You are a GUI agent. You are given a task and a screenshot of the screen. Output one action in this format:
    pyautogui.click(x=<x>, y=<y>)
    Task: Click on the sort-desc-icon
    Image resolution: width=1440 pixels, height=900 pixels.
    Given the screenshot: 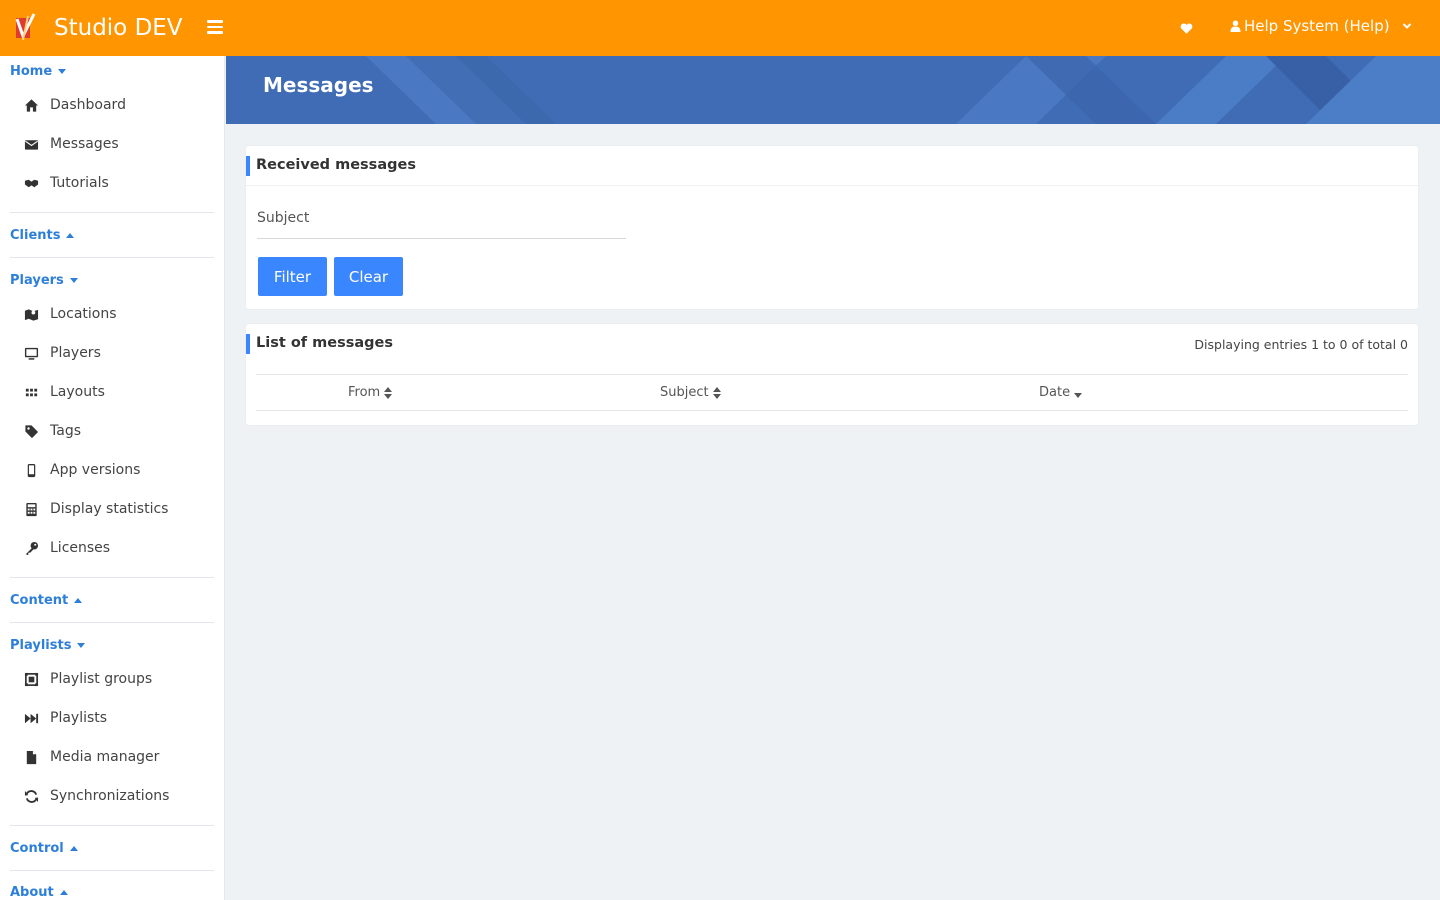 What is the action you would take?
    pyautogui.click(x=1078, y=395)
    